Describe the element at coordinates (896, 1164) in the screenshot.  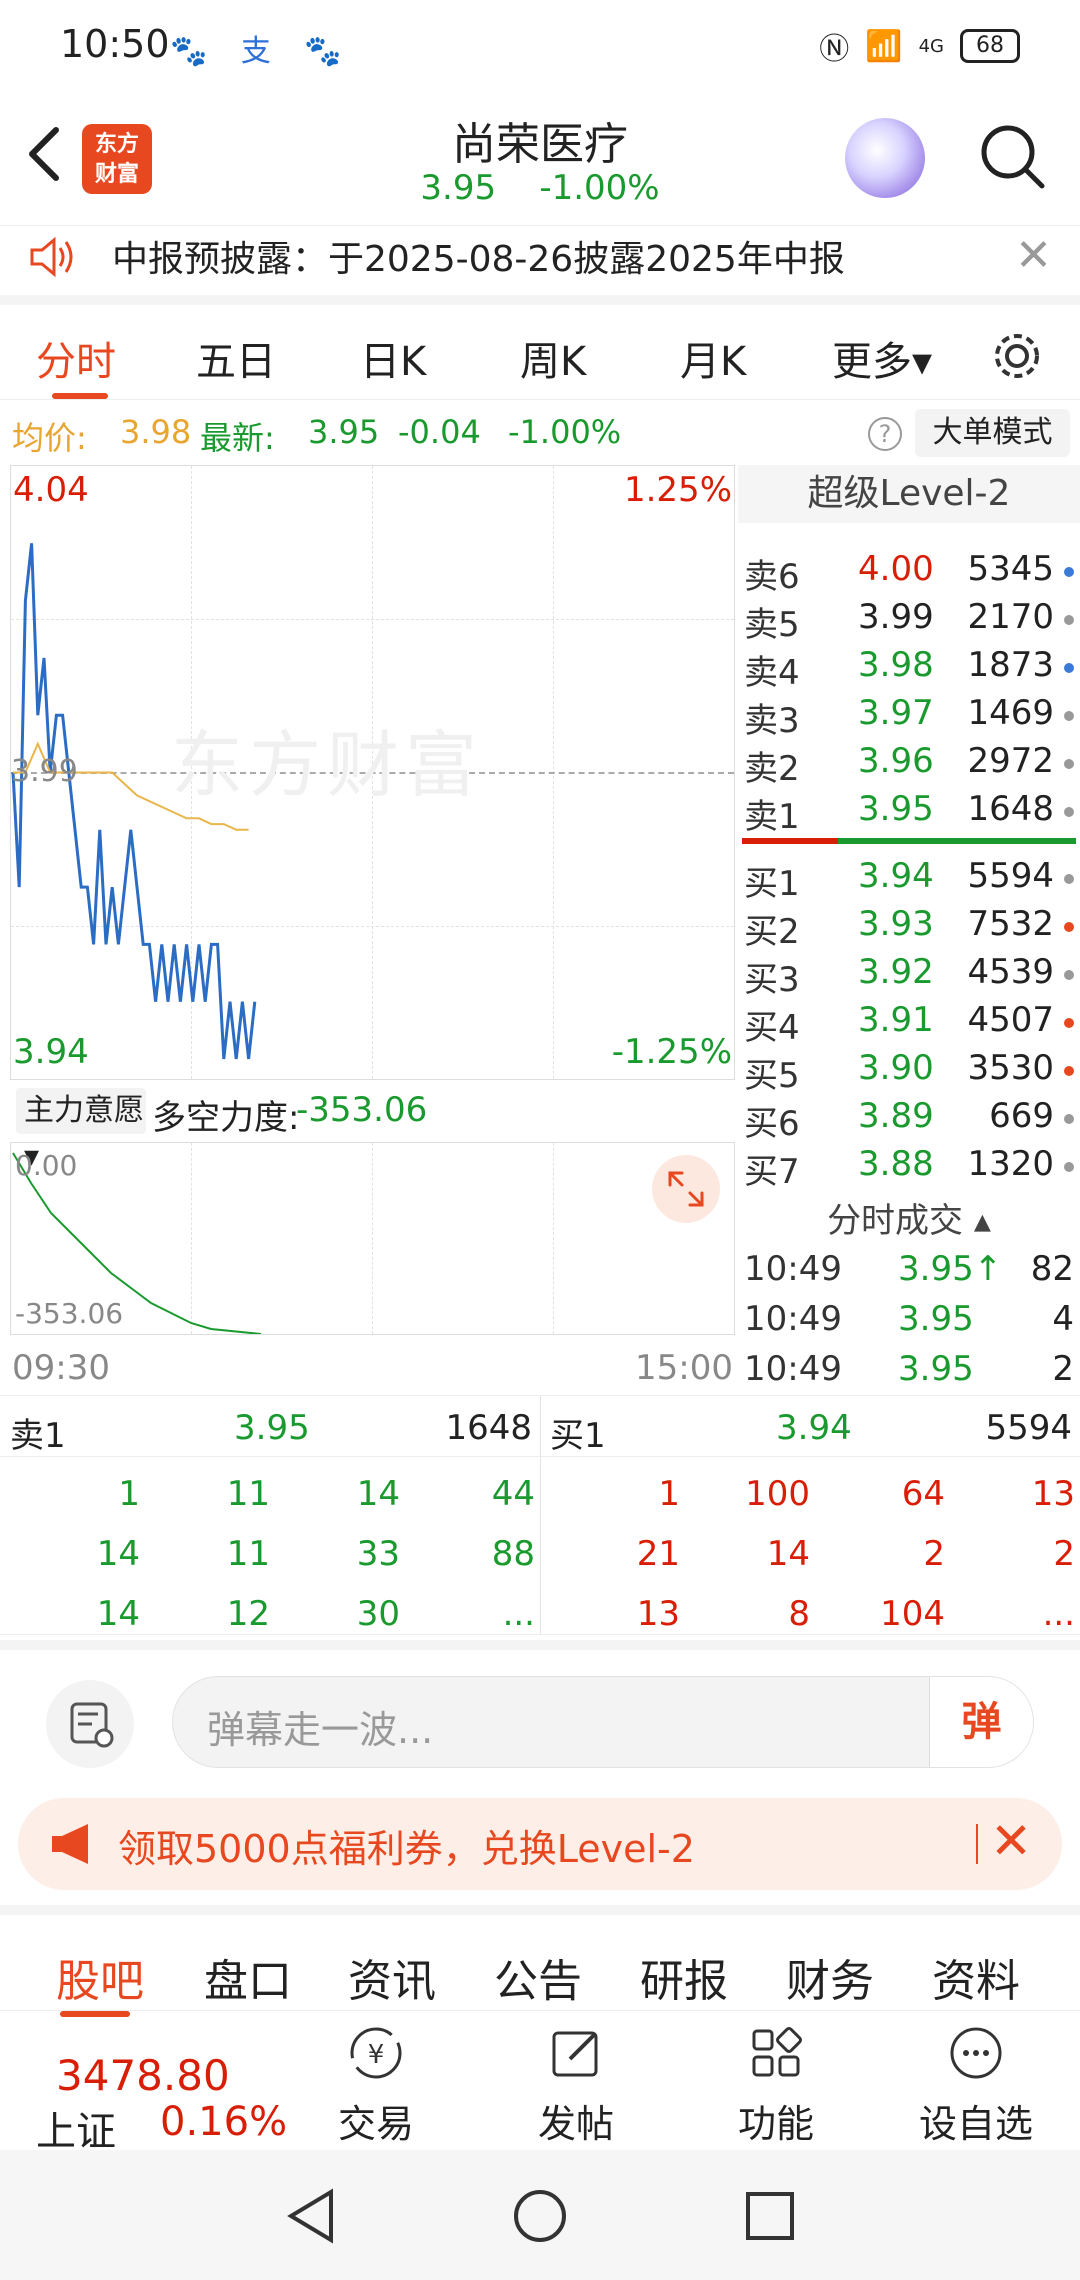
I see `order-price: 3.88` at that location.